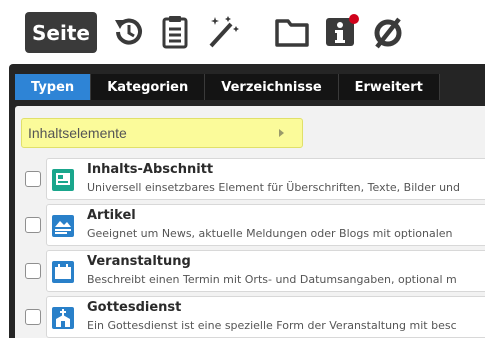  What do you see at coordinates (150, 169) in the screenshot?
I see `item-title: Inhalts-Abschnitt` at bounding box center [150, 169].